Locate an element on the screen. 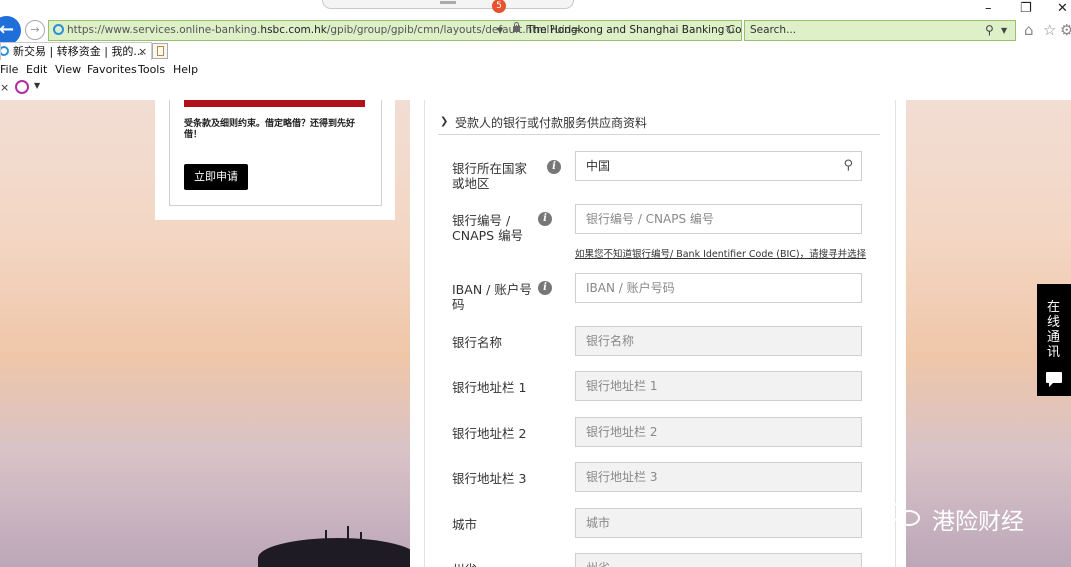 The image size is (1071, 567). back-button: ← is located at coordinates (10, 30).